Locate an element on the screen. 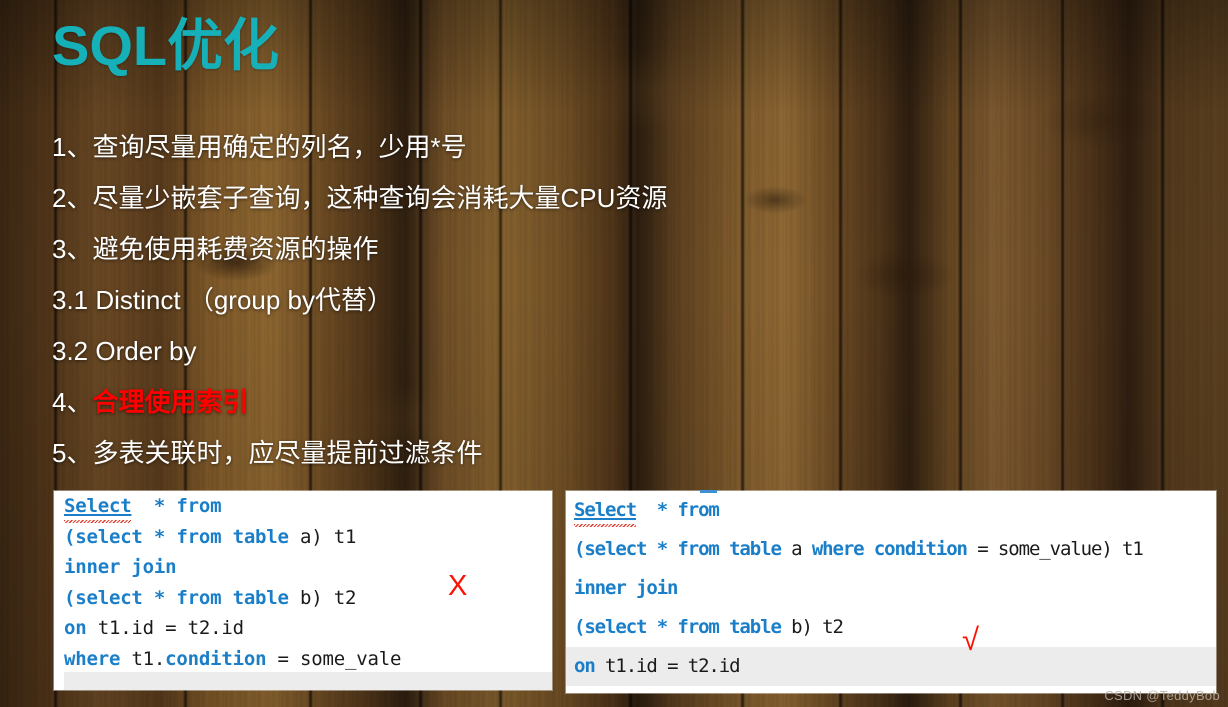  sql-identifier: t1. is located at coordinates (148, 658).